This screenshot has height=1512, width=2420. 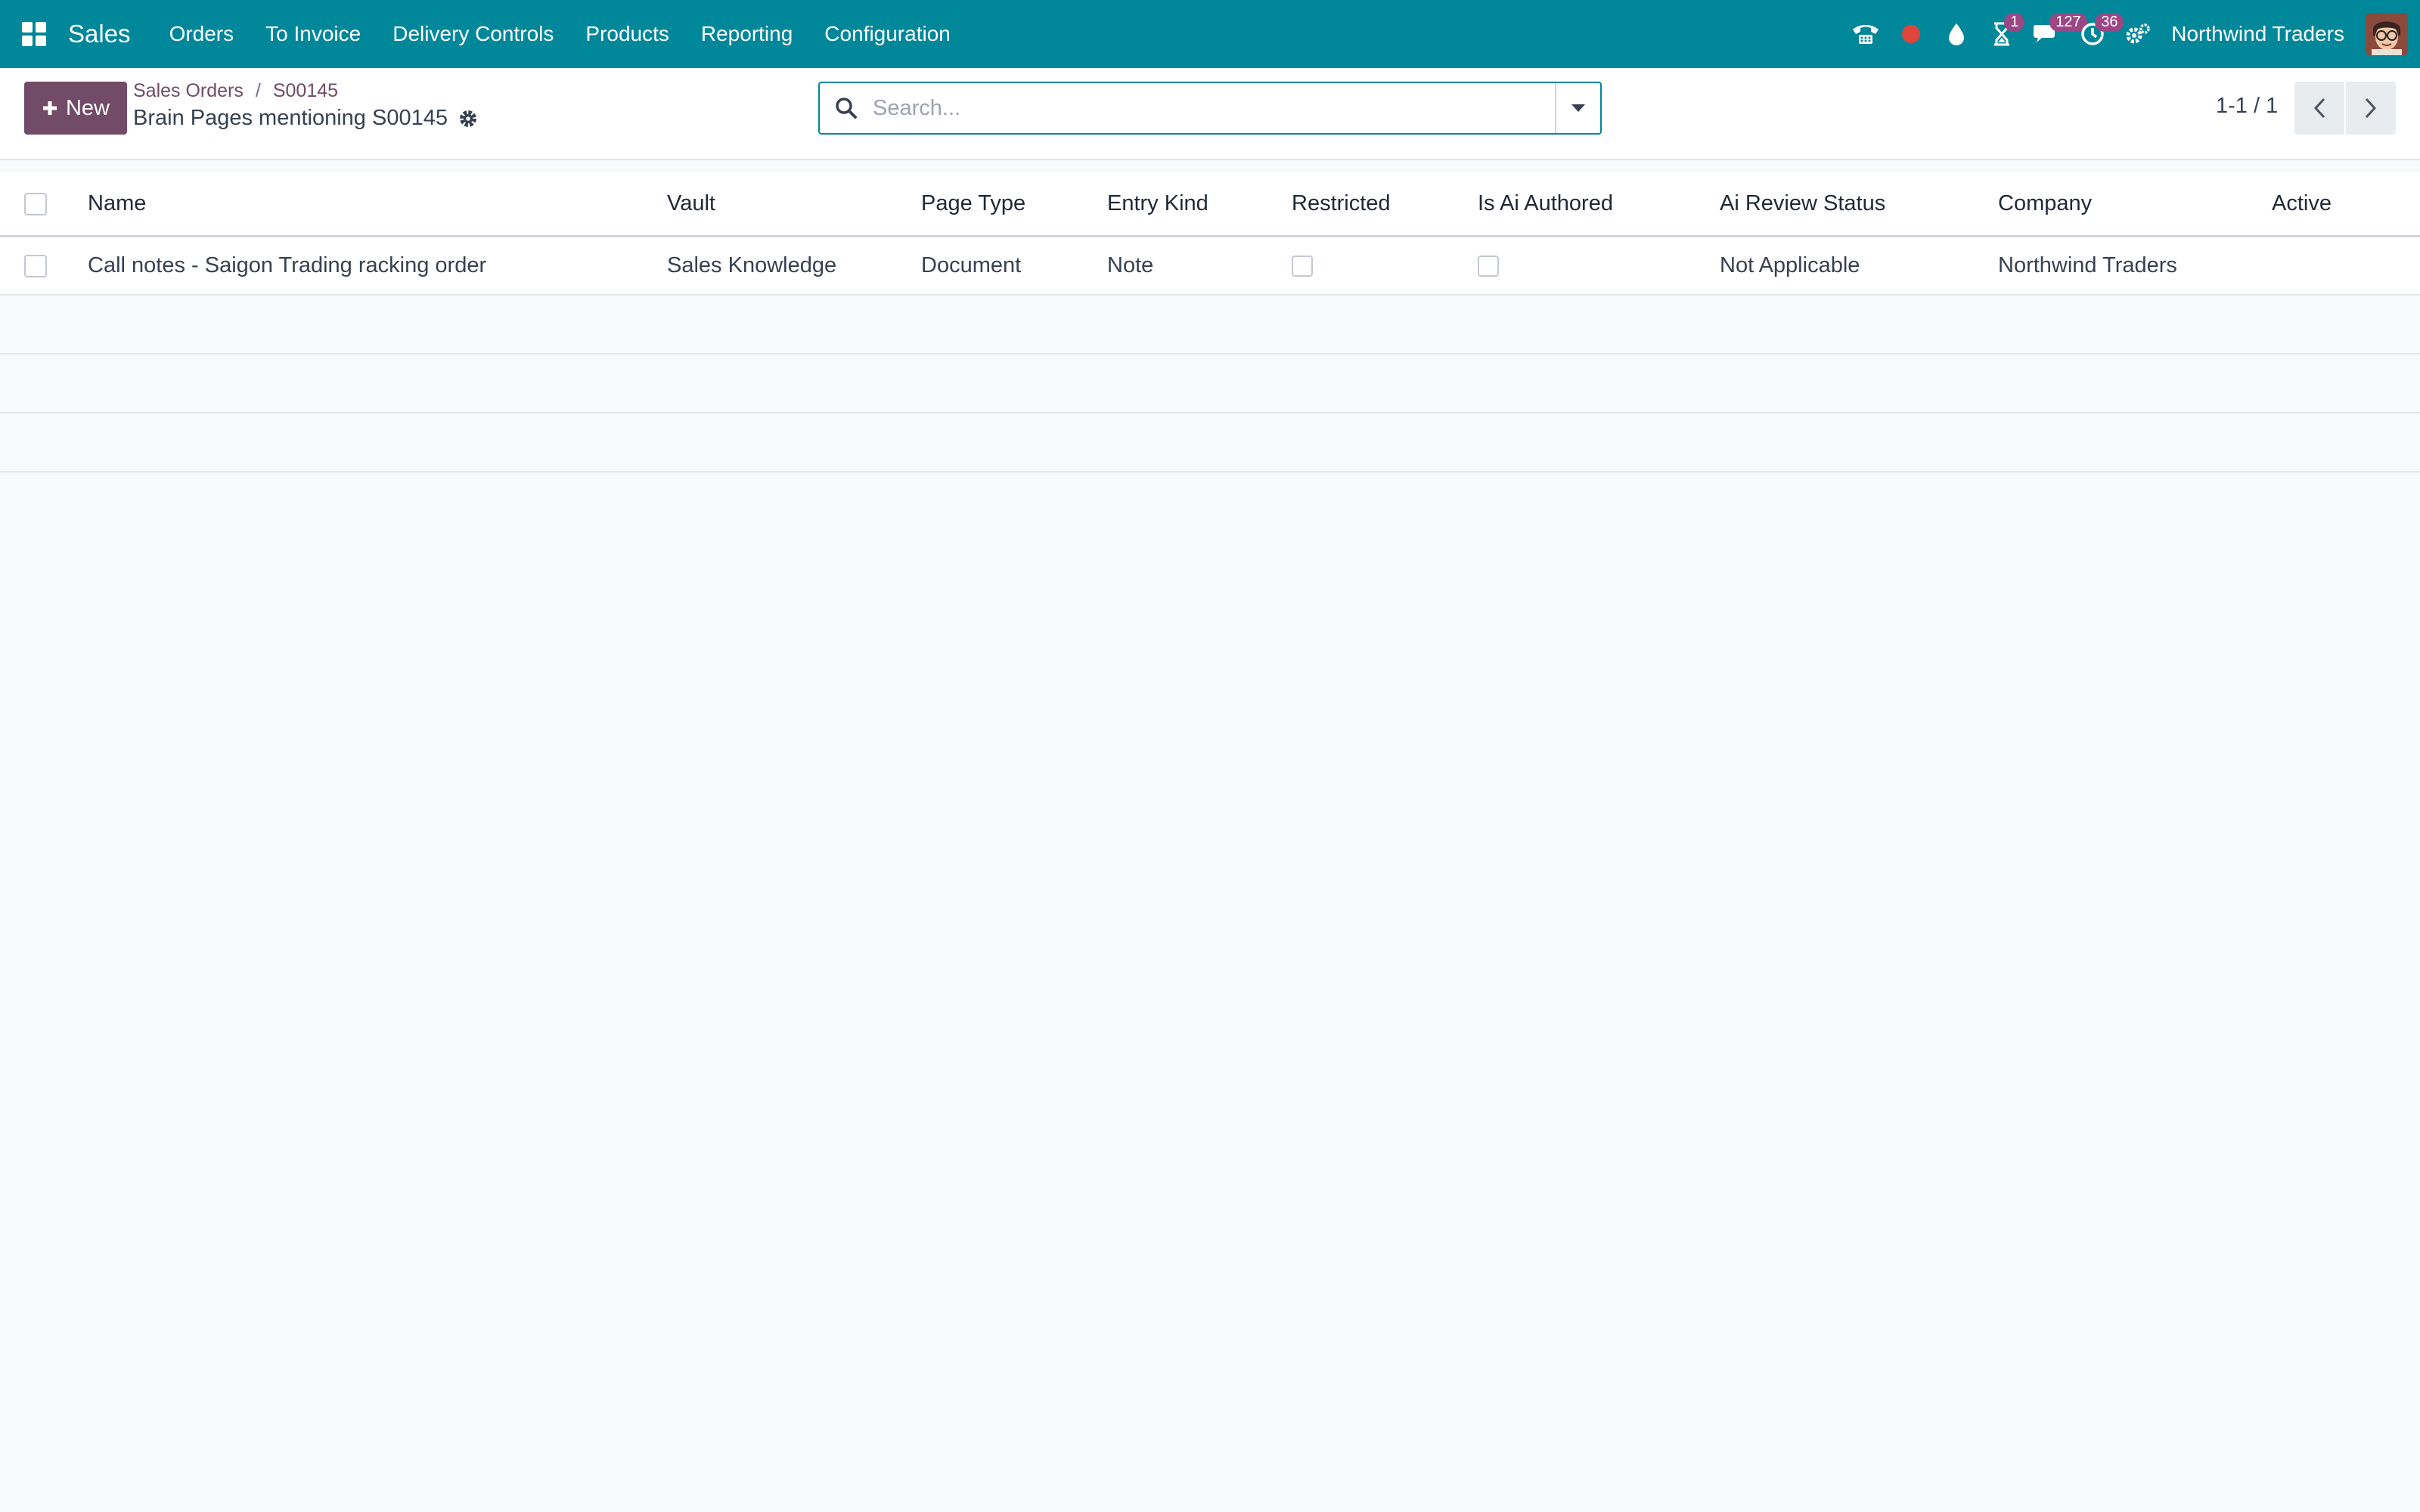 I want to click on column-entry-kind: Entry Kind, so click(x=1199, y=205).